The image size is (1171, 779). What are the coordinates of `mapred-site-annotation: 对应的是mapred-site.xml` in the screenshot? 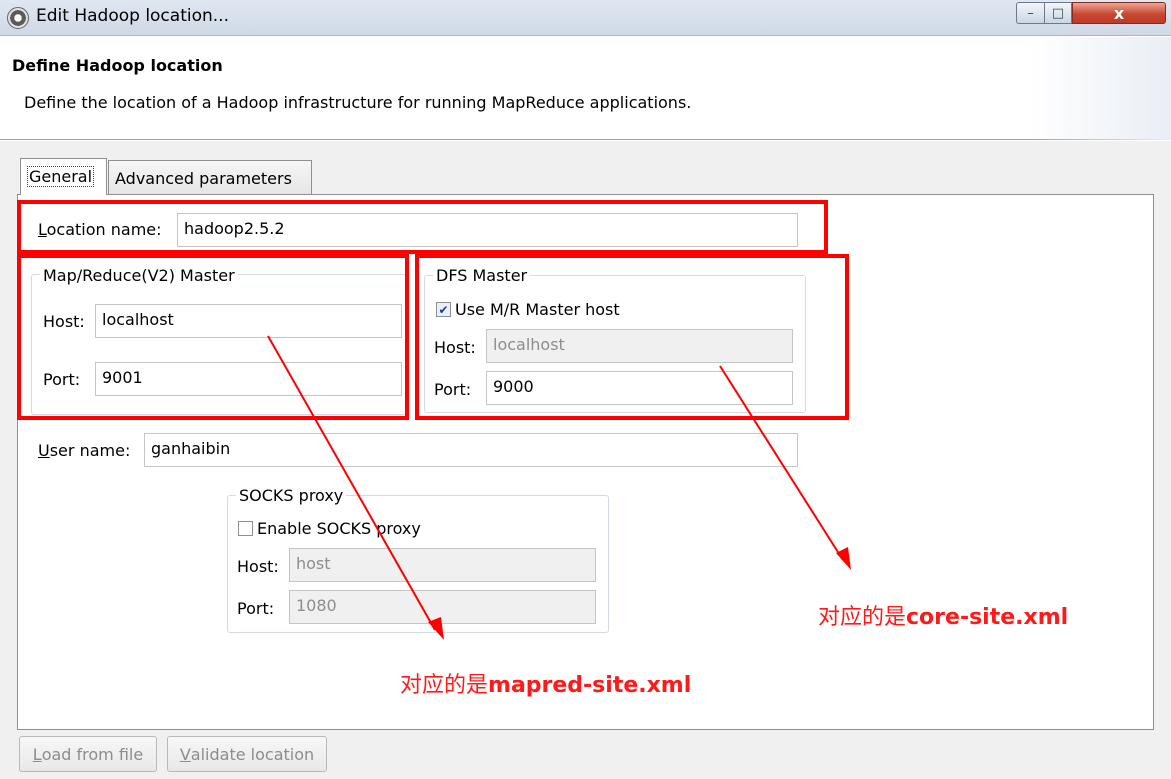 It's located at (546, 685).